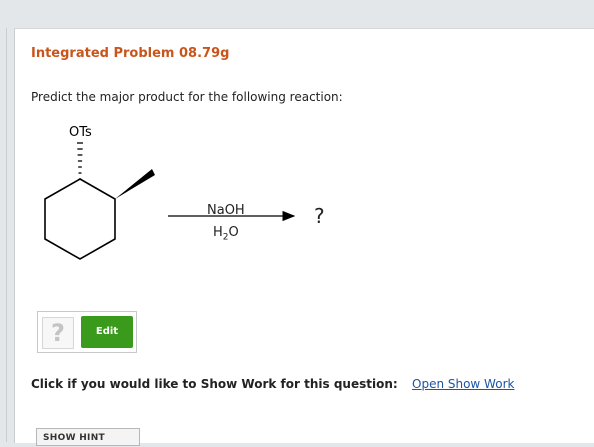 The height and width of the screenshot is (447, 594). What do you see at coordinates (170, 192) in the screenshot?
I see `reaction-scheme: OTs` at bounding box center [170, 192].